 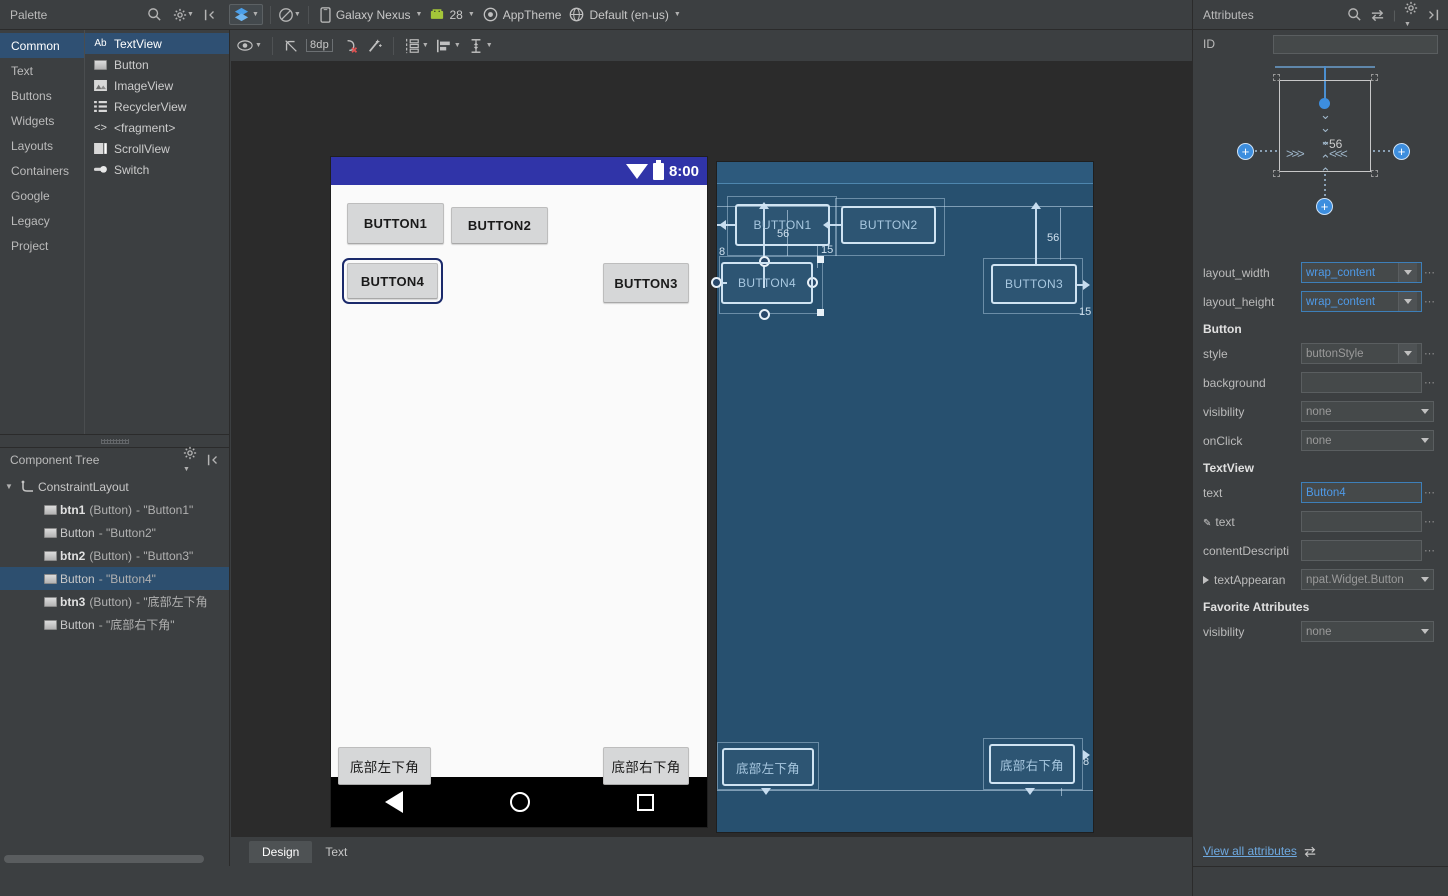 What do you see at coordinates (452, 15) in the screenshot?
I see `api-level-selector: 28 ▼` at bounding box center [452, 15].